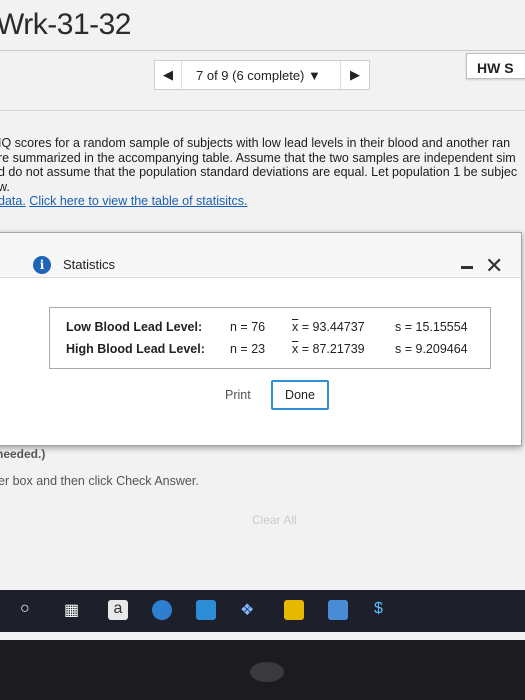  I want to click on caret-down-icon: ▼, so click(314, 75).